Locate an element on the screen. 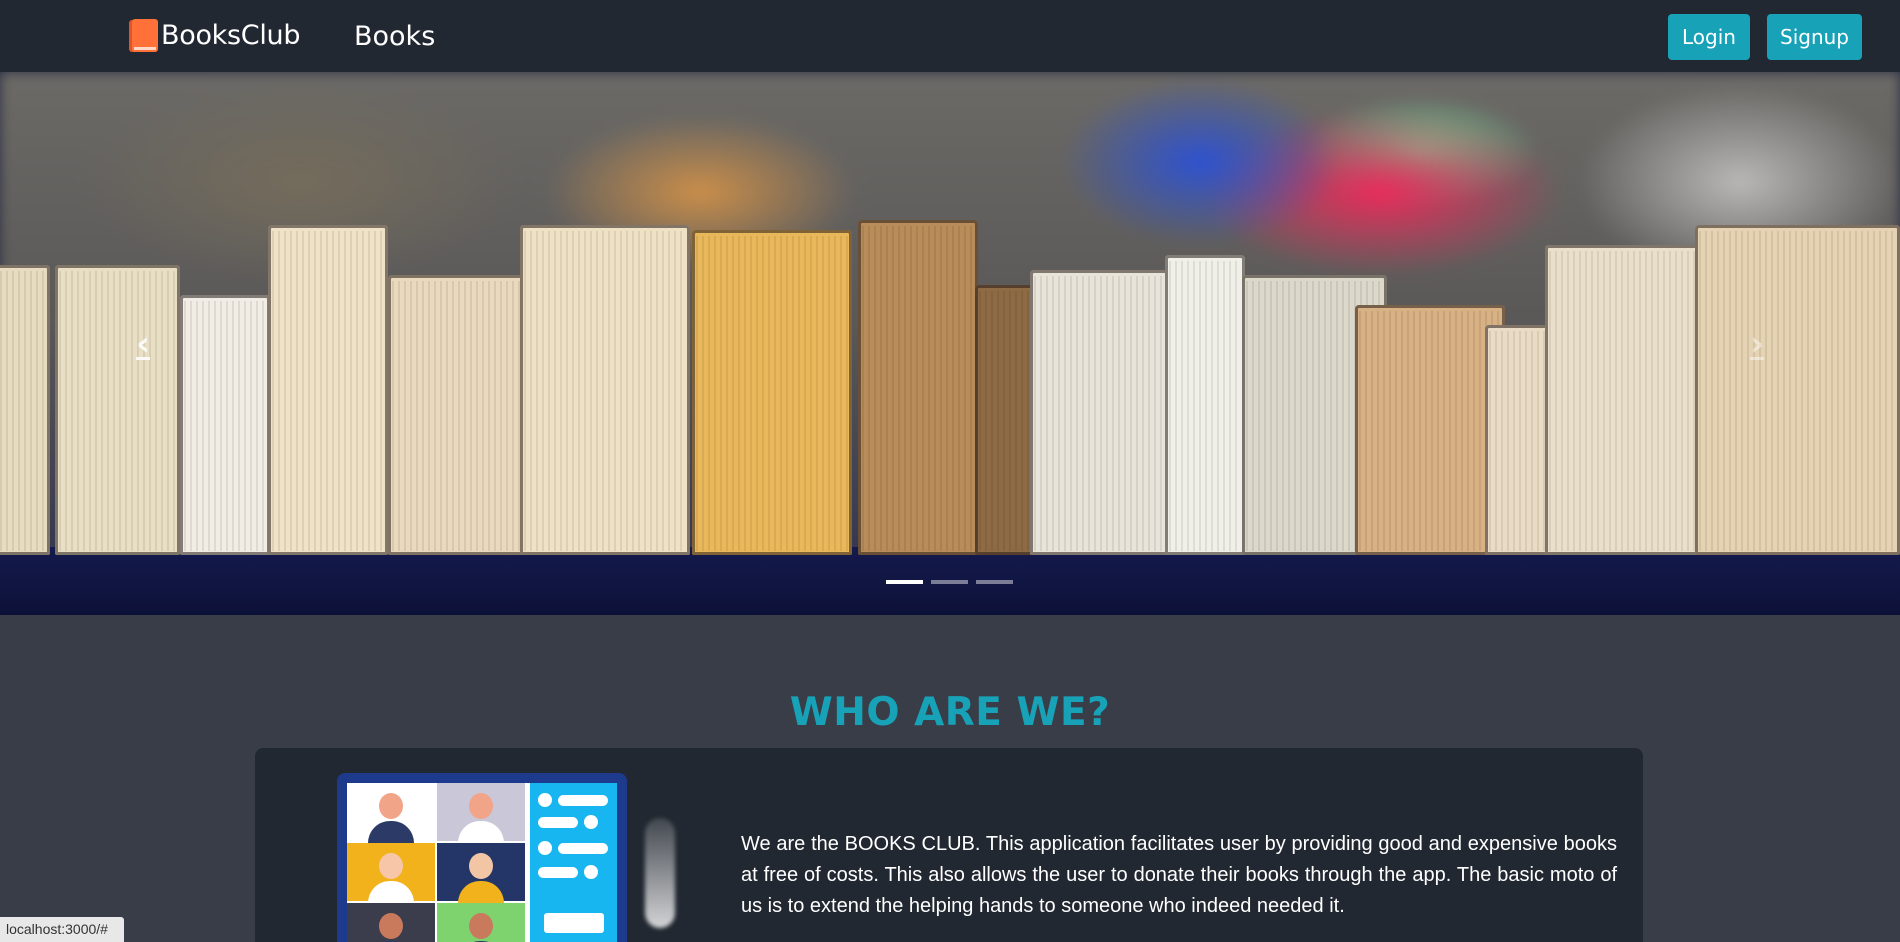  nav-link-books: Books is located at coordinates (394, 36).